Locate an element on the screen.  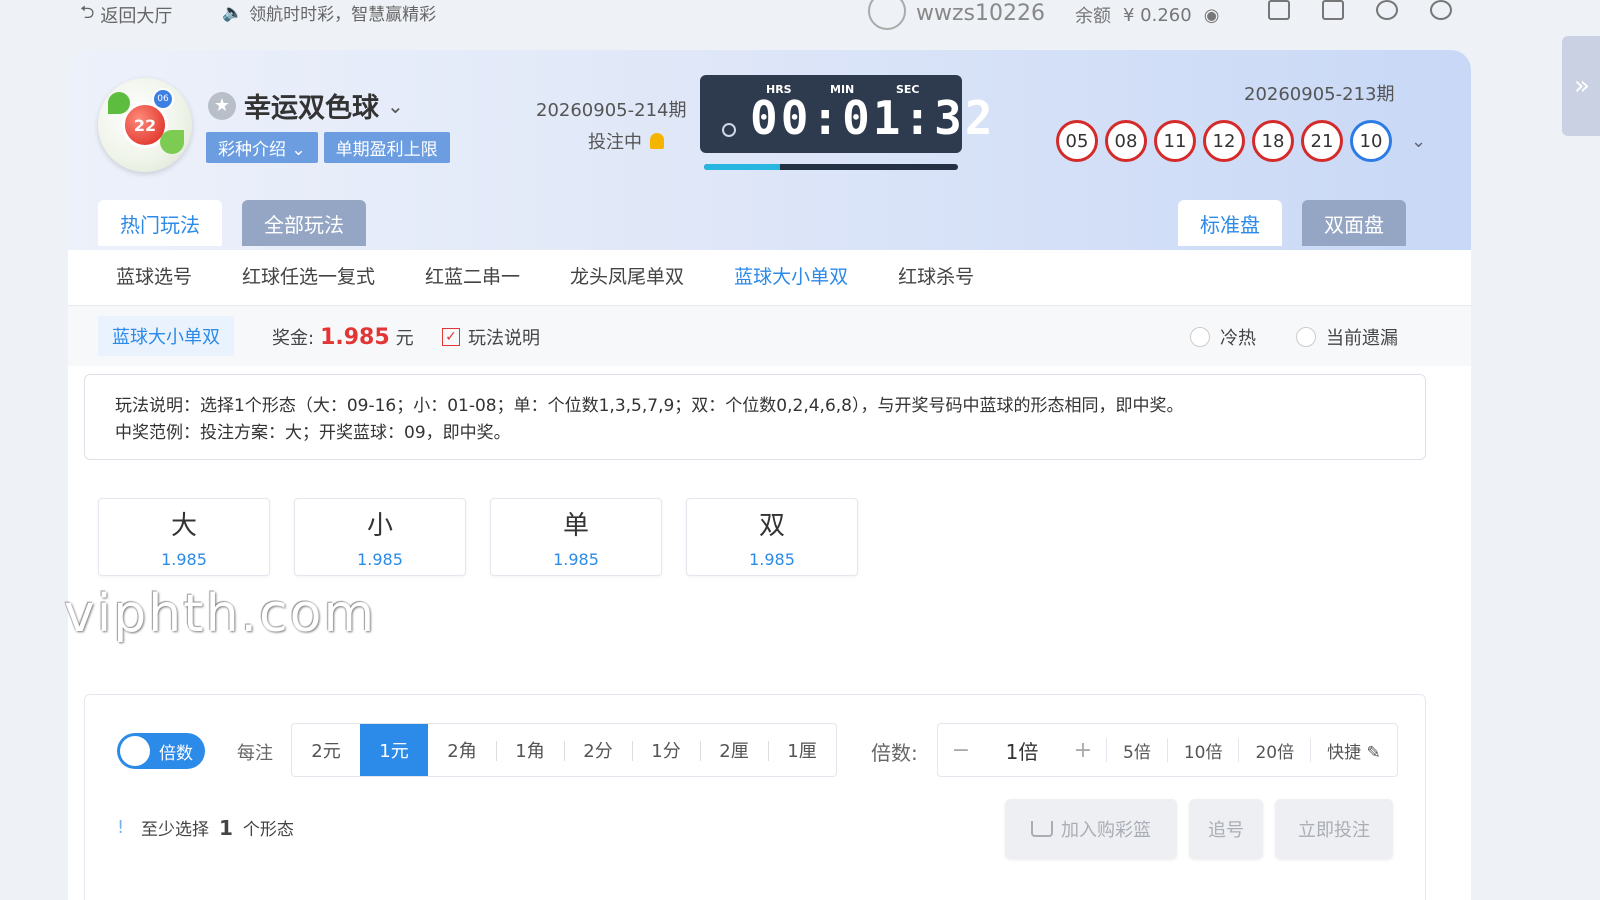
add-to-cart-button: 加入购彩篮 is located at coordinates (1091, 829).